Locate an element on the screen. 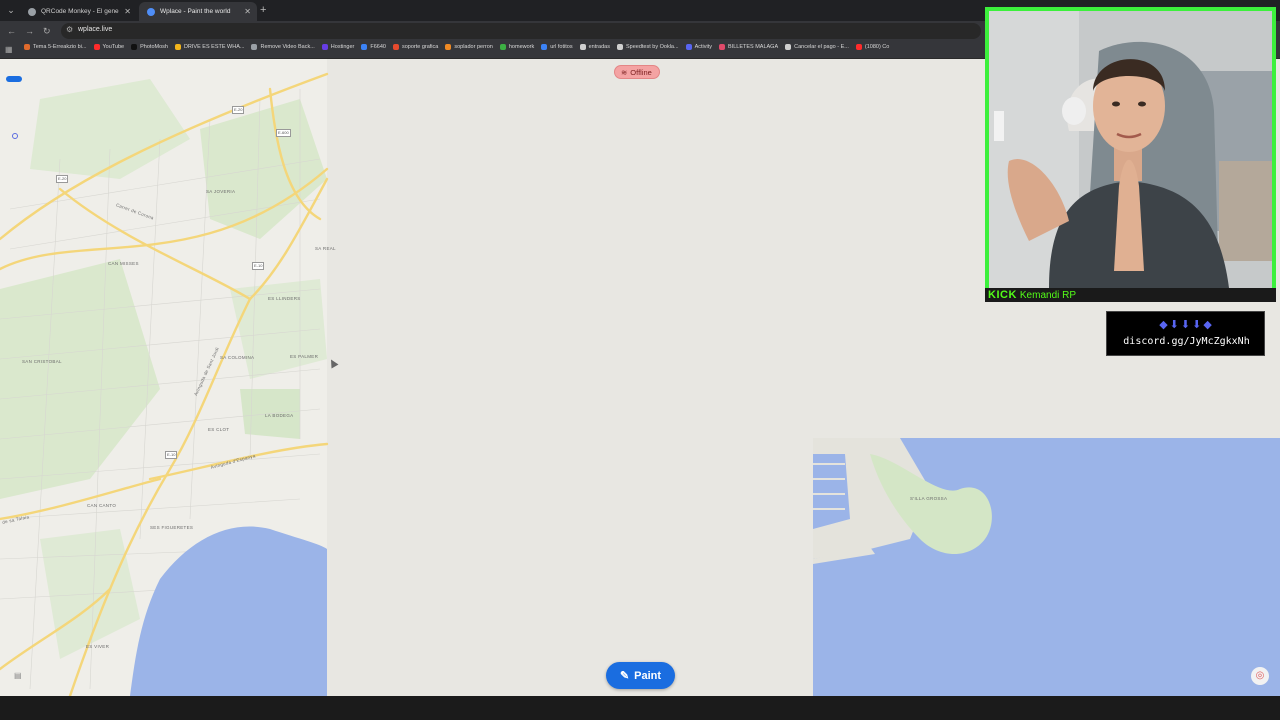  bookmark-item: (1080) Co is located at coordinates (872, 47).